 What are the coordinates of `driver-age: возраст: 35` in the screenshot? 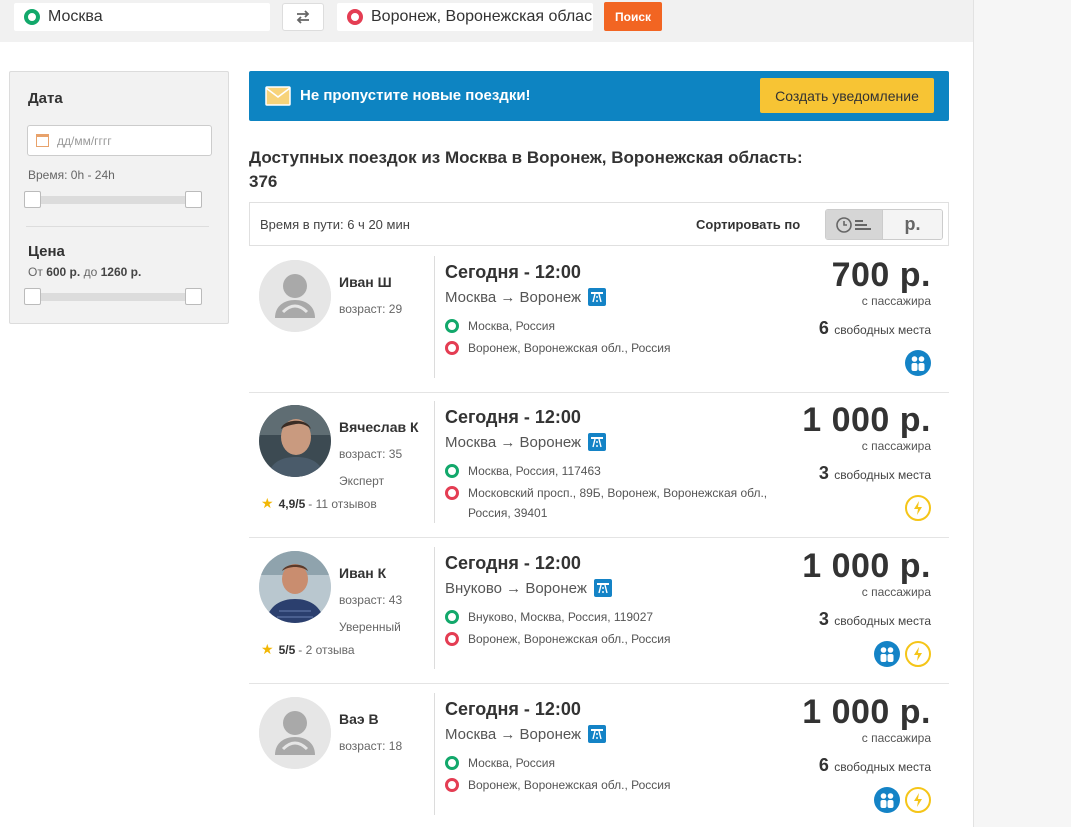 It's located at (371, 454).